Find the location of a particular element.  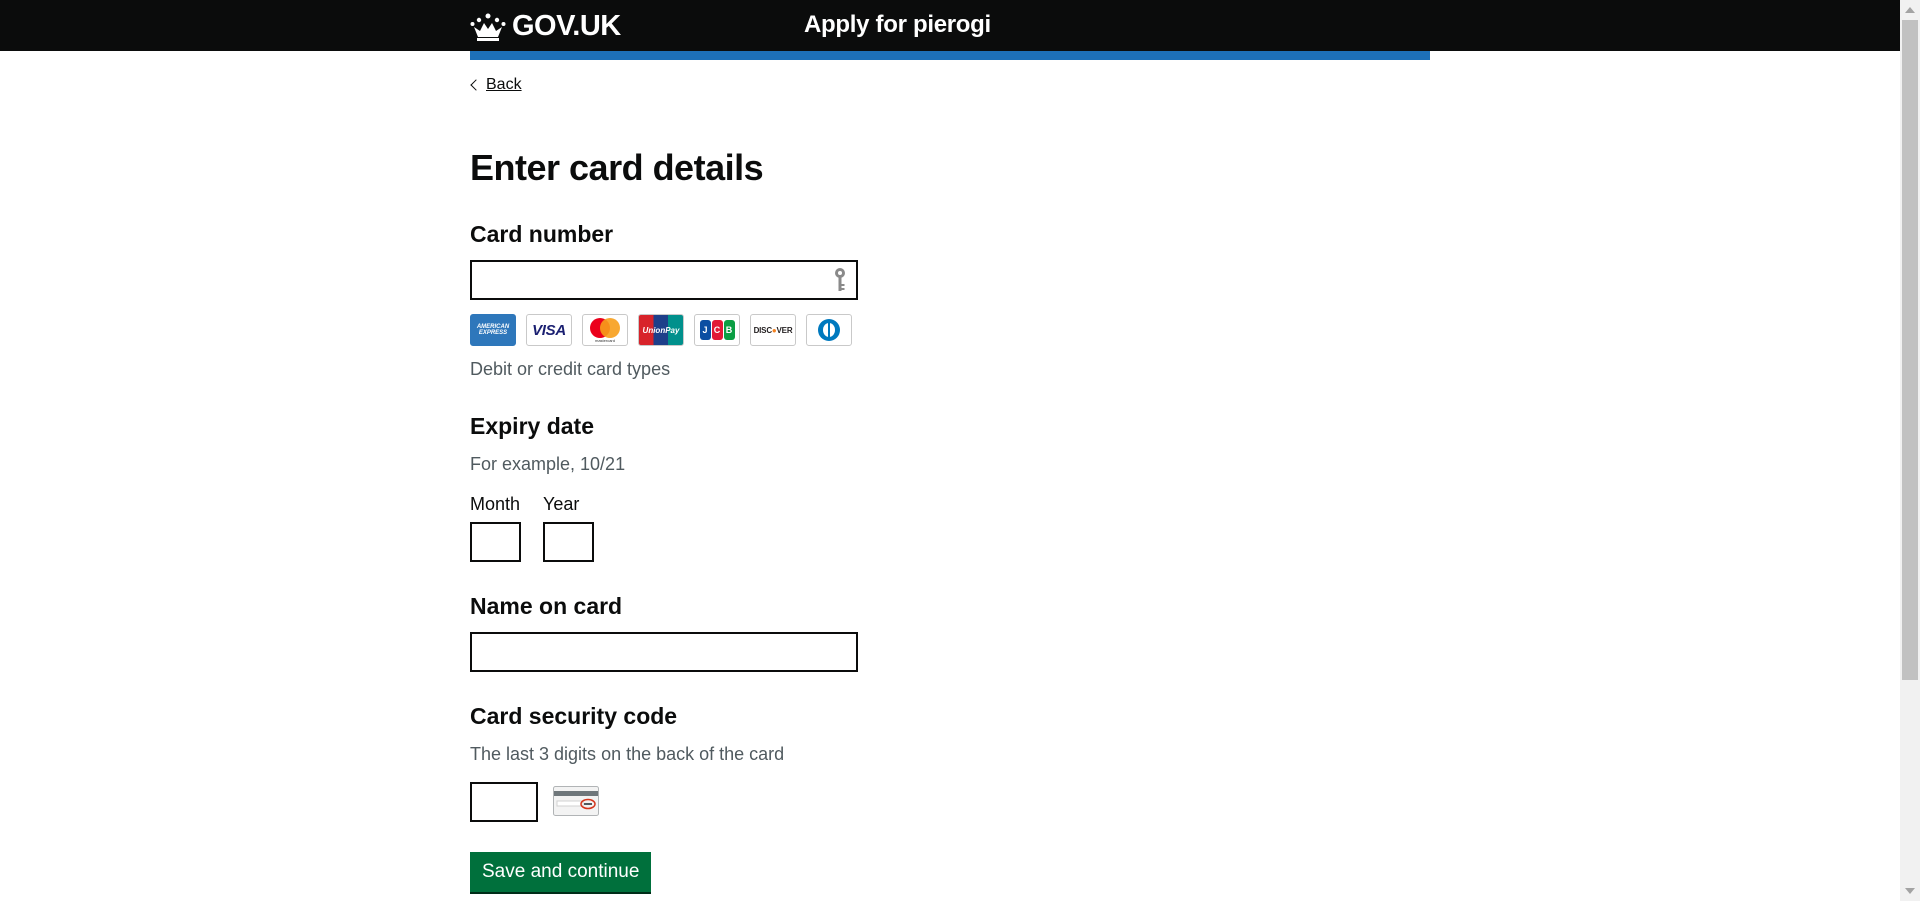

name-on-card-label: Name on card is located at coordinates (546, 606).